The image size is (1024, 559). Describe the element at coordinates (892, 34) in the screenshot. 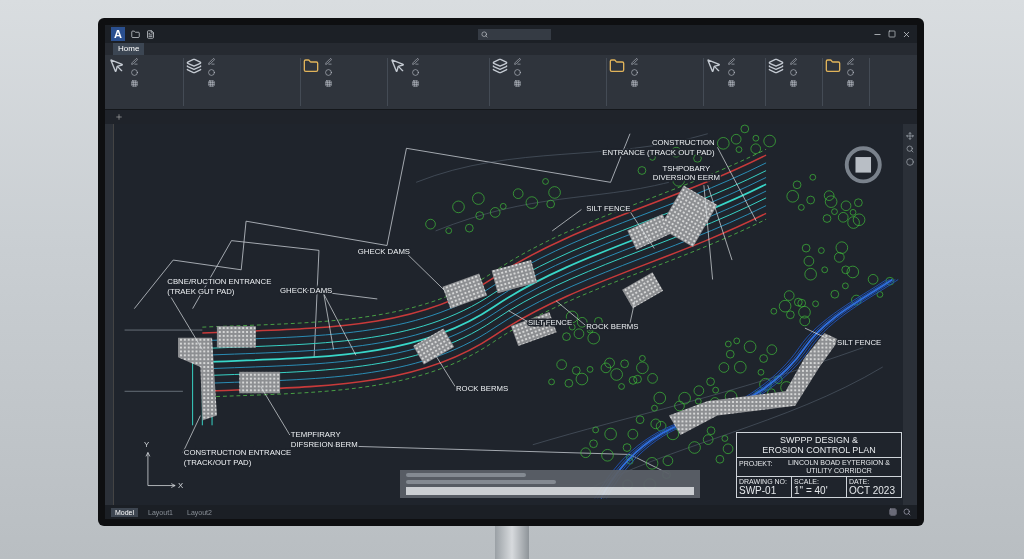

I see `maximize-icon` at that location.